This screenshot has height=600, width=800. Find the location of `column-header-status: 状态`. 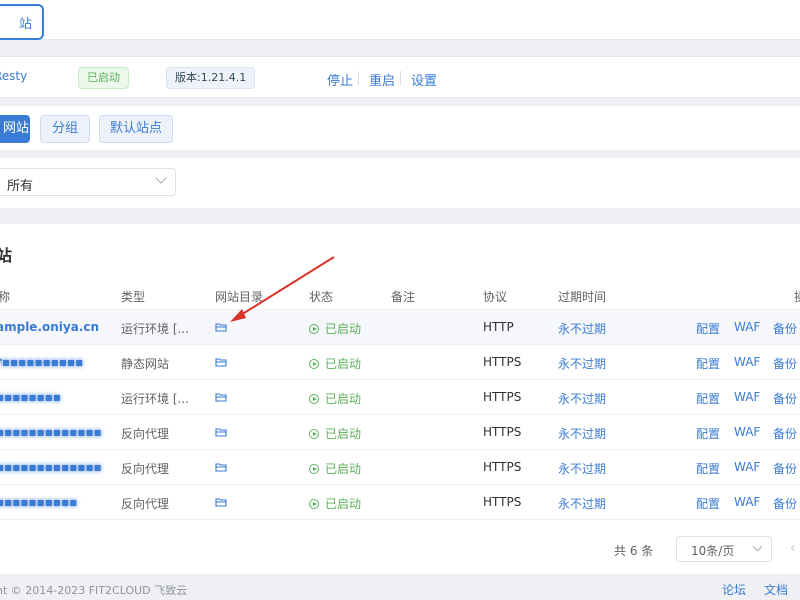

column-header-status: 状态 is located at coordinates (321, 297).